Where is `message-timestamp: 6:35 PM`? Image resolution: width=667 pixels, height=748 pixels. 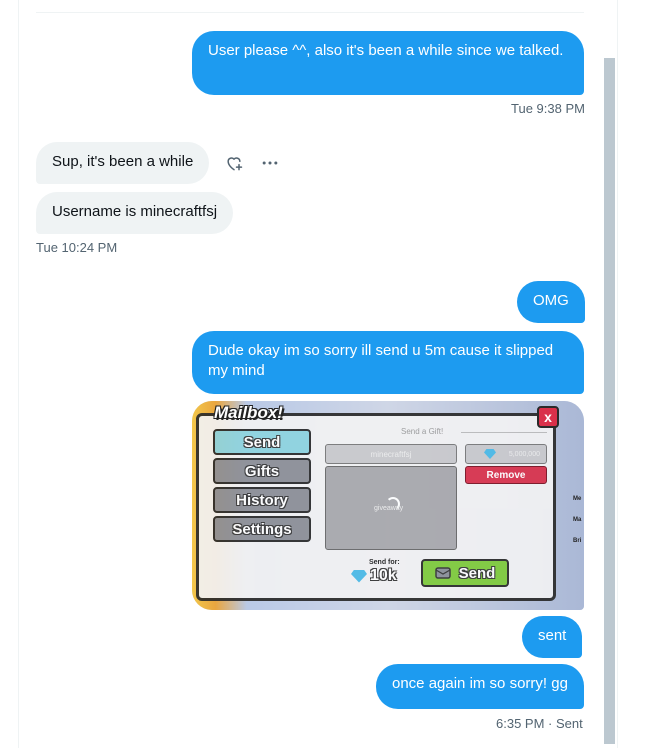 message-timestamp: 6:35 PM is located at coordinates (520, 723).